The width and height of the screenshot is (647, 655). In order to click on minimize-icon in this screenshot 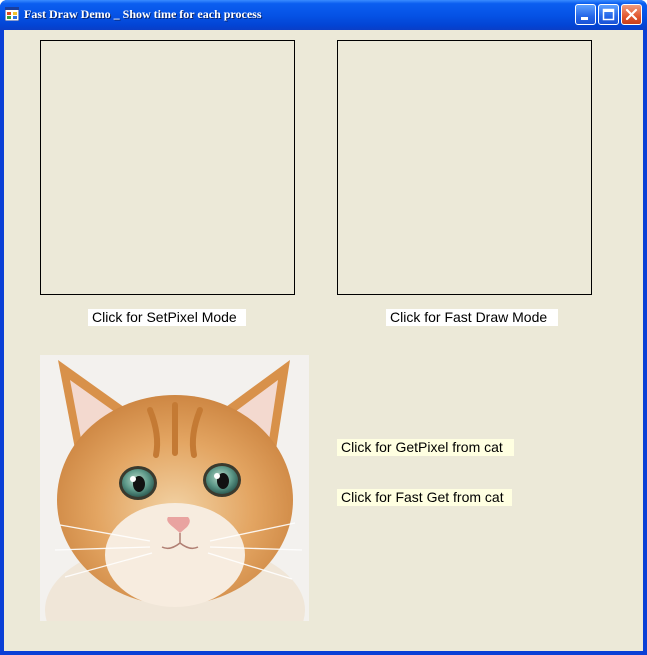, I will do `click(584, 18)`.